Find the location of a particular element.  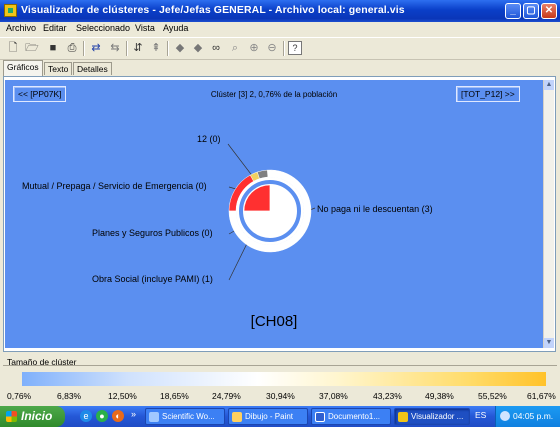

tab-texto: Texto is located at coordinates (58, 68).